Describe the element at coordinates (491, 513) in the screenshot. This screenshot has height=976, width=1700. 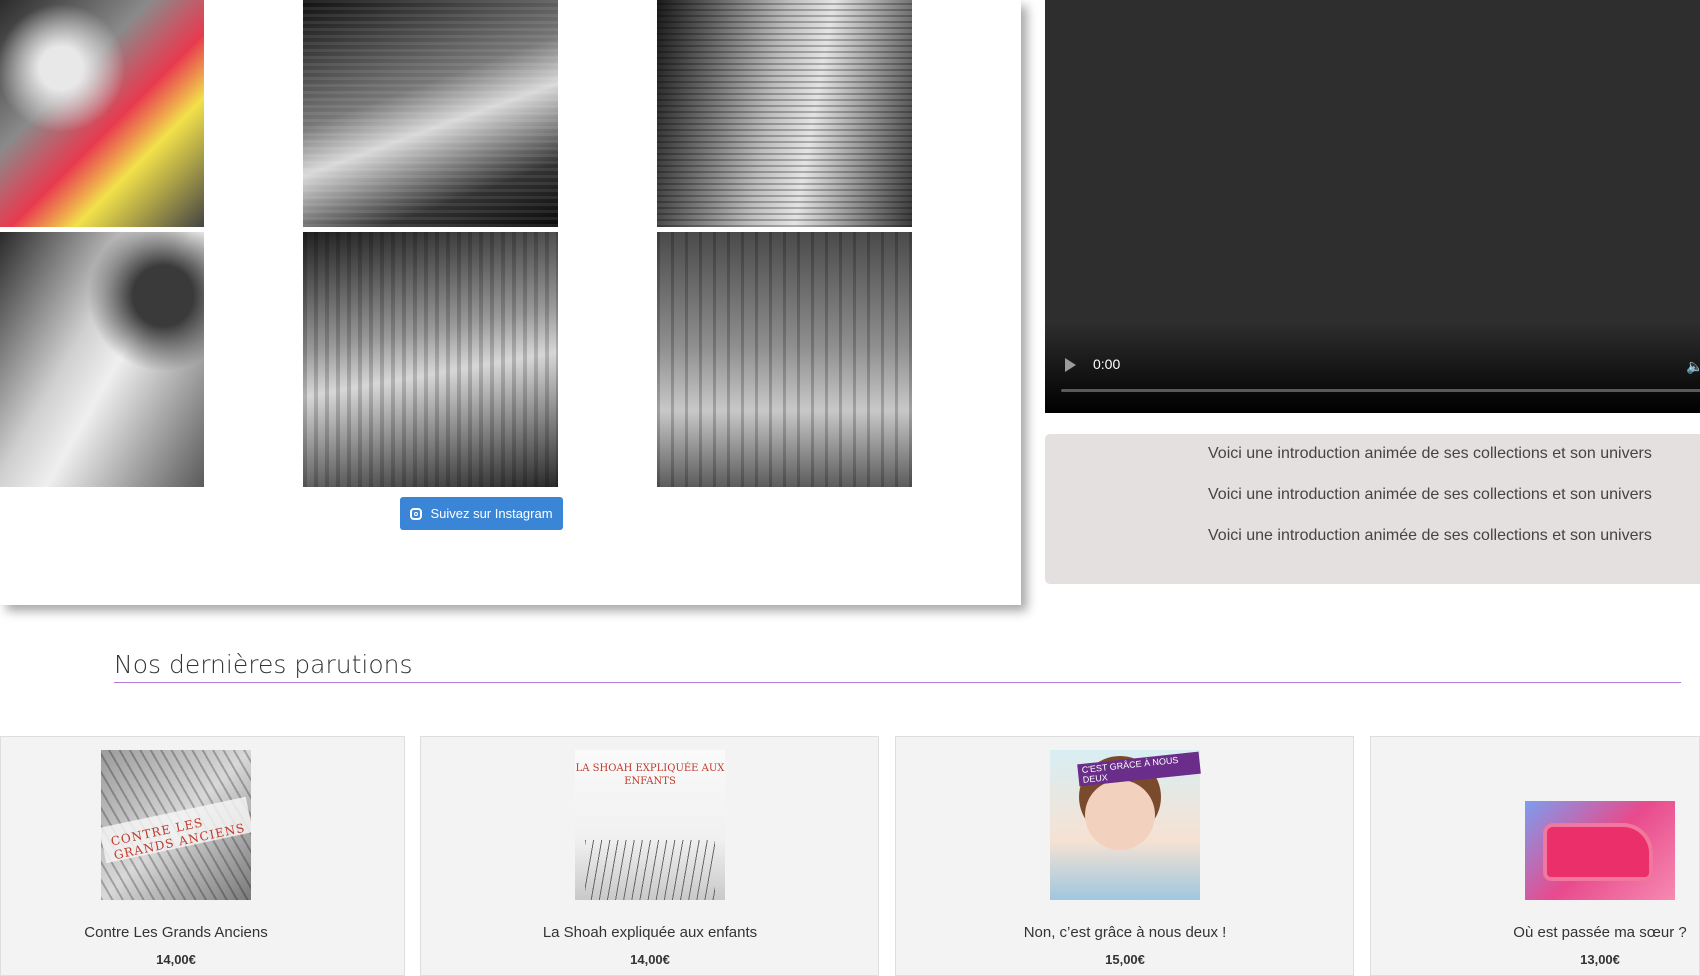
I see `follow-instagram-label: Suivez sur Instagram` at that location.